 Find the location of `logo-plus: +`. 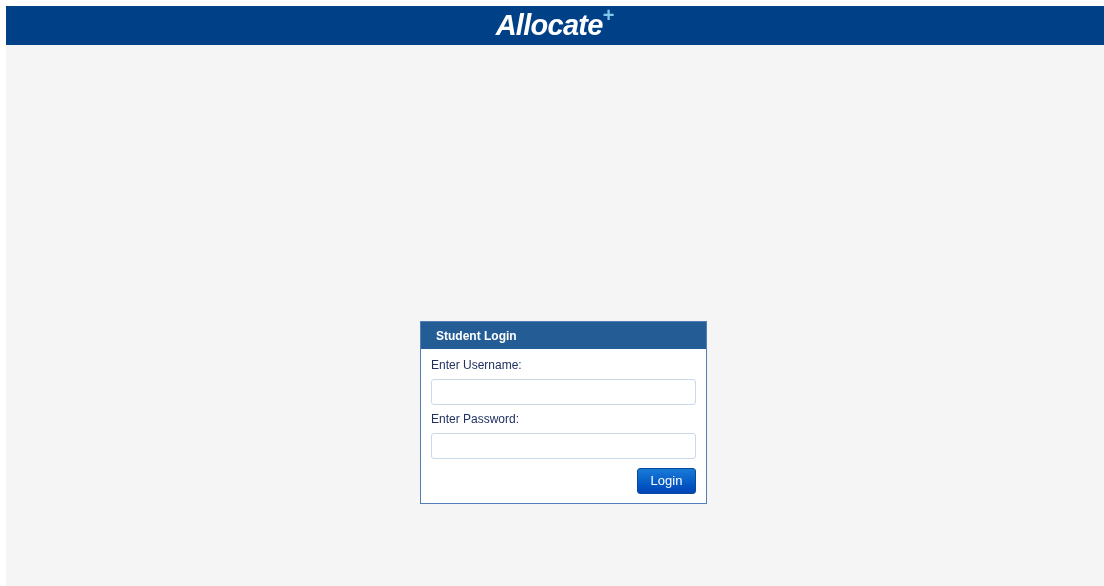

logo-plus: + is located at coordinates (608, 15).